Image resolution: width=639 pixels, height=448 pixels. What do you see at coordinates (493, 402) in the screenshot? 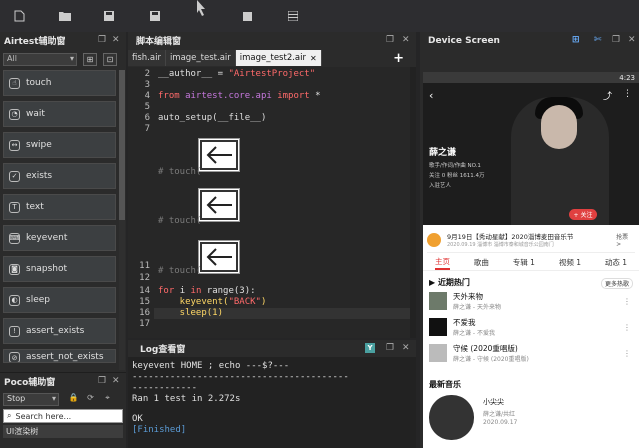
I see `new-song-title: 小尖尖` at bounding box center [493, 402].